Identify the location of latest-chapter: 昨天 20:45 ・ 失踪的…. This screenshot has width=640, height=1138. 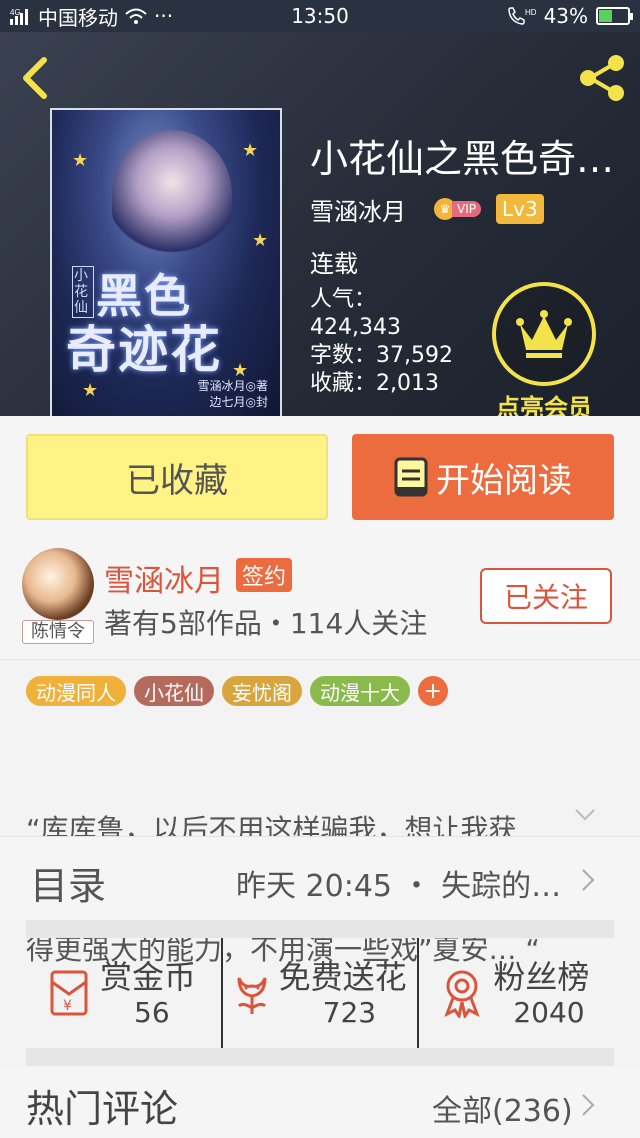
(399, 886).